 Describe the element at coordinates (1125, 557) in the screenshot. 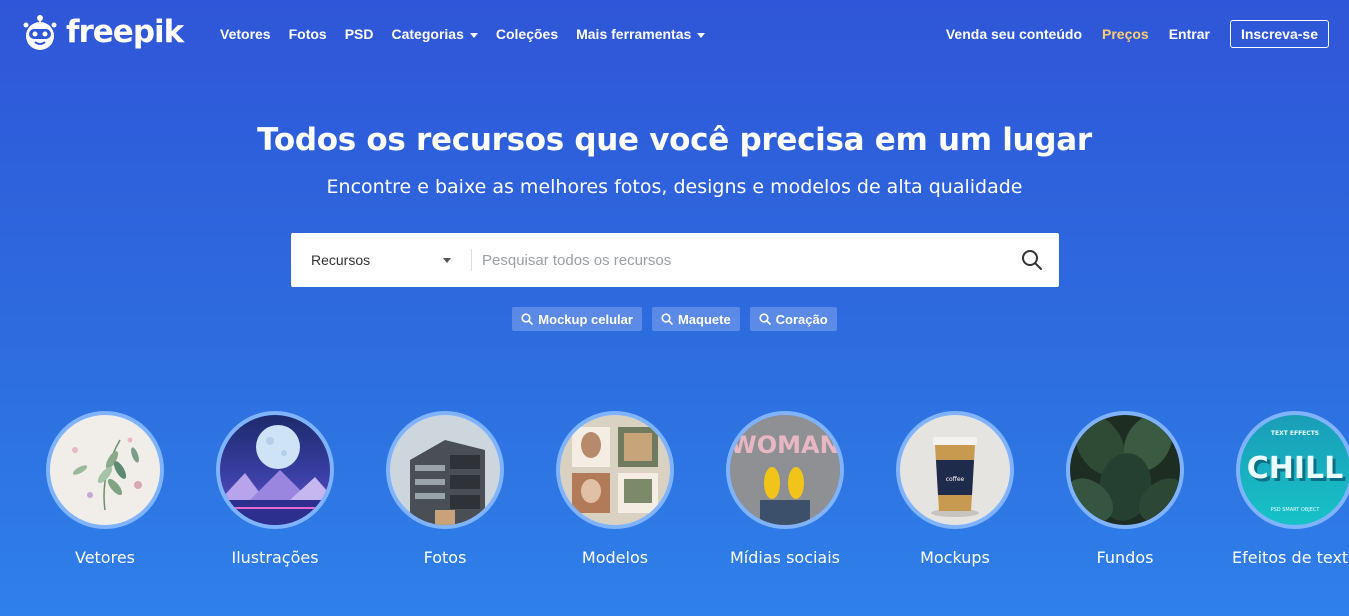

I see `category-label: Fundos` at that location.